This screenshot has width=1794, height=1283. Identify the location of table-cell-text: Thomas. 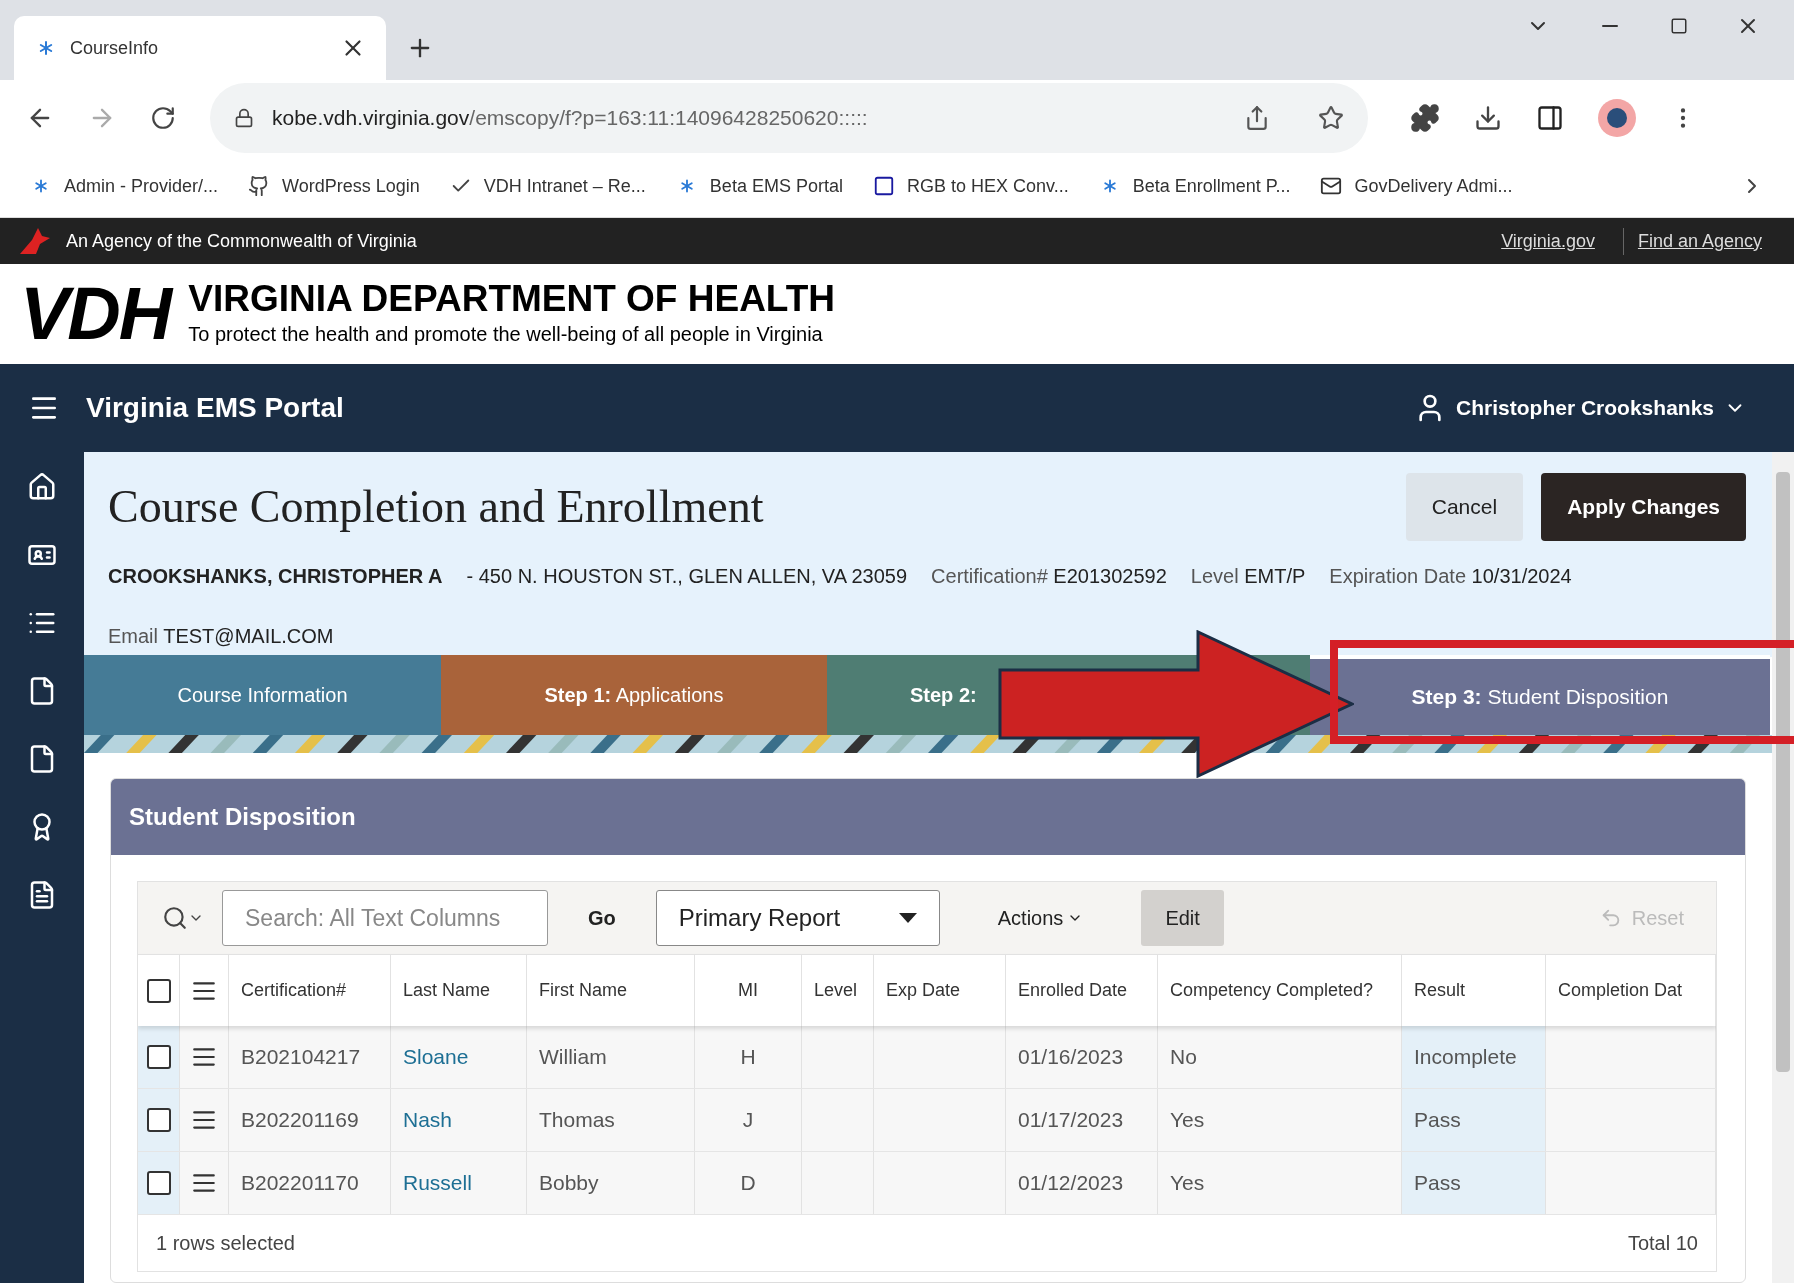
(577, 1120).